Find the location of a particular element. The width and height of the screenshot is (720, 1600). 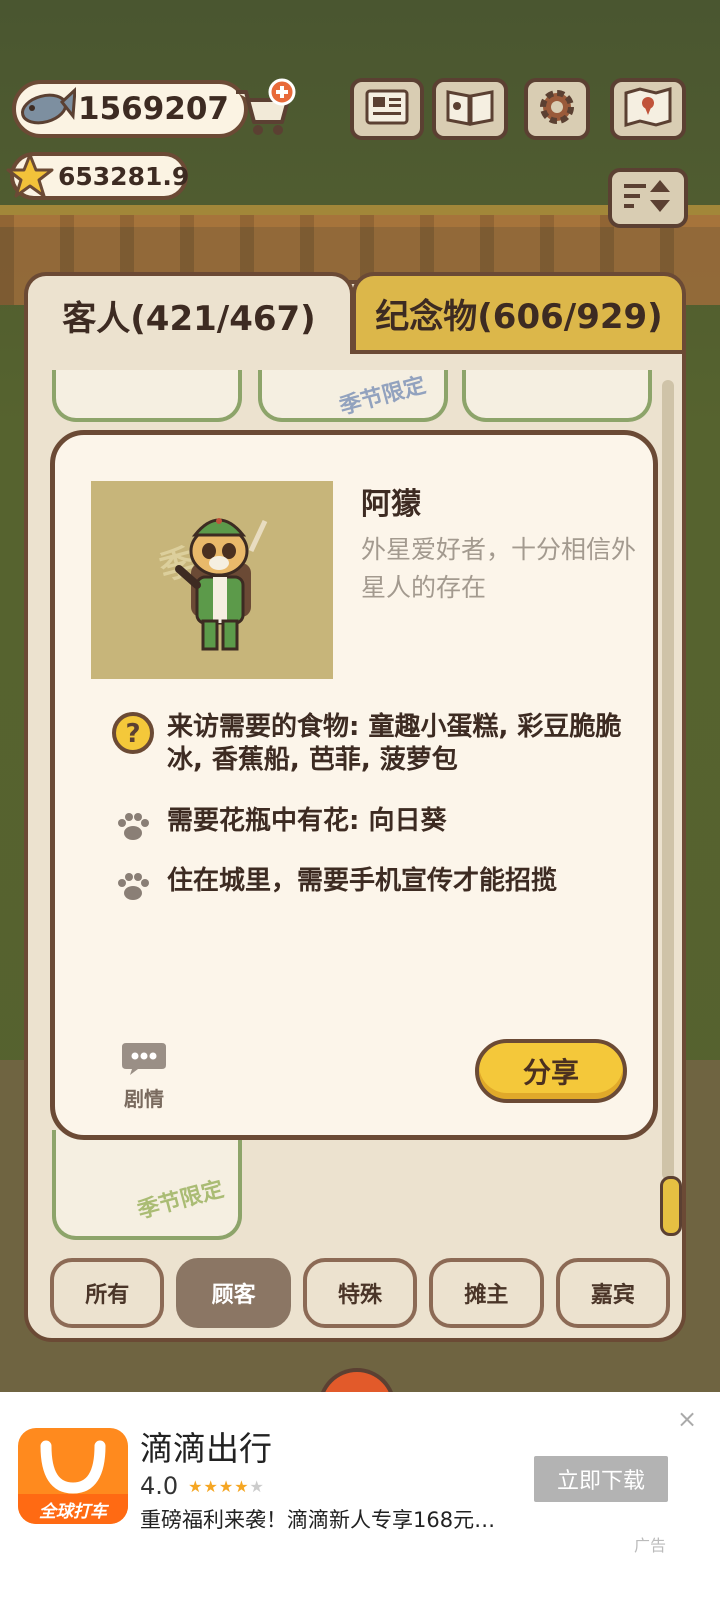

shop-cart-button is located at coordinates (265, 109).